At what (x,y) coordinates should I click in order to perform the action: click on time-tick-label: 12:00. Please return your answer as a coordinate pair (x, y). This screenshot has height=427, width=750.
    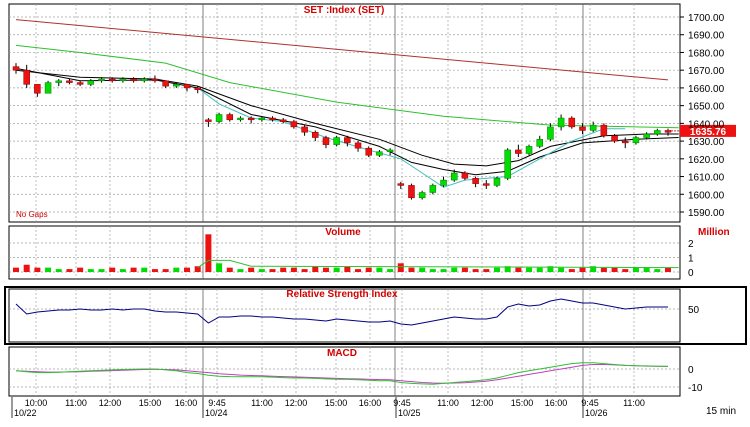
    Looking at the image, I should click on (110, 403).